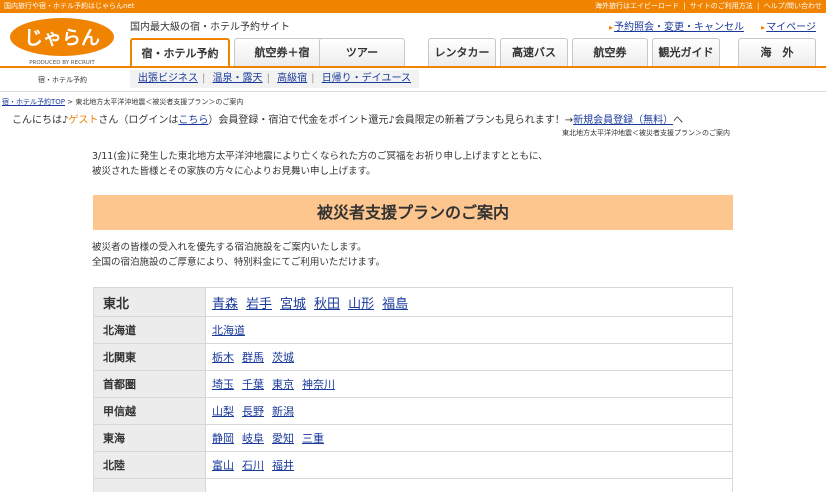 The height and width of the screenshot is (492, 826). I want to click on account-links: ▸予約照会・変更・キャンセル ▸マイページ, so click(705, 25).